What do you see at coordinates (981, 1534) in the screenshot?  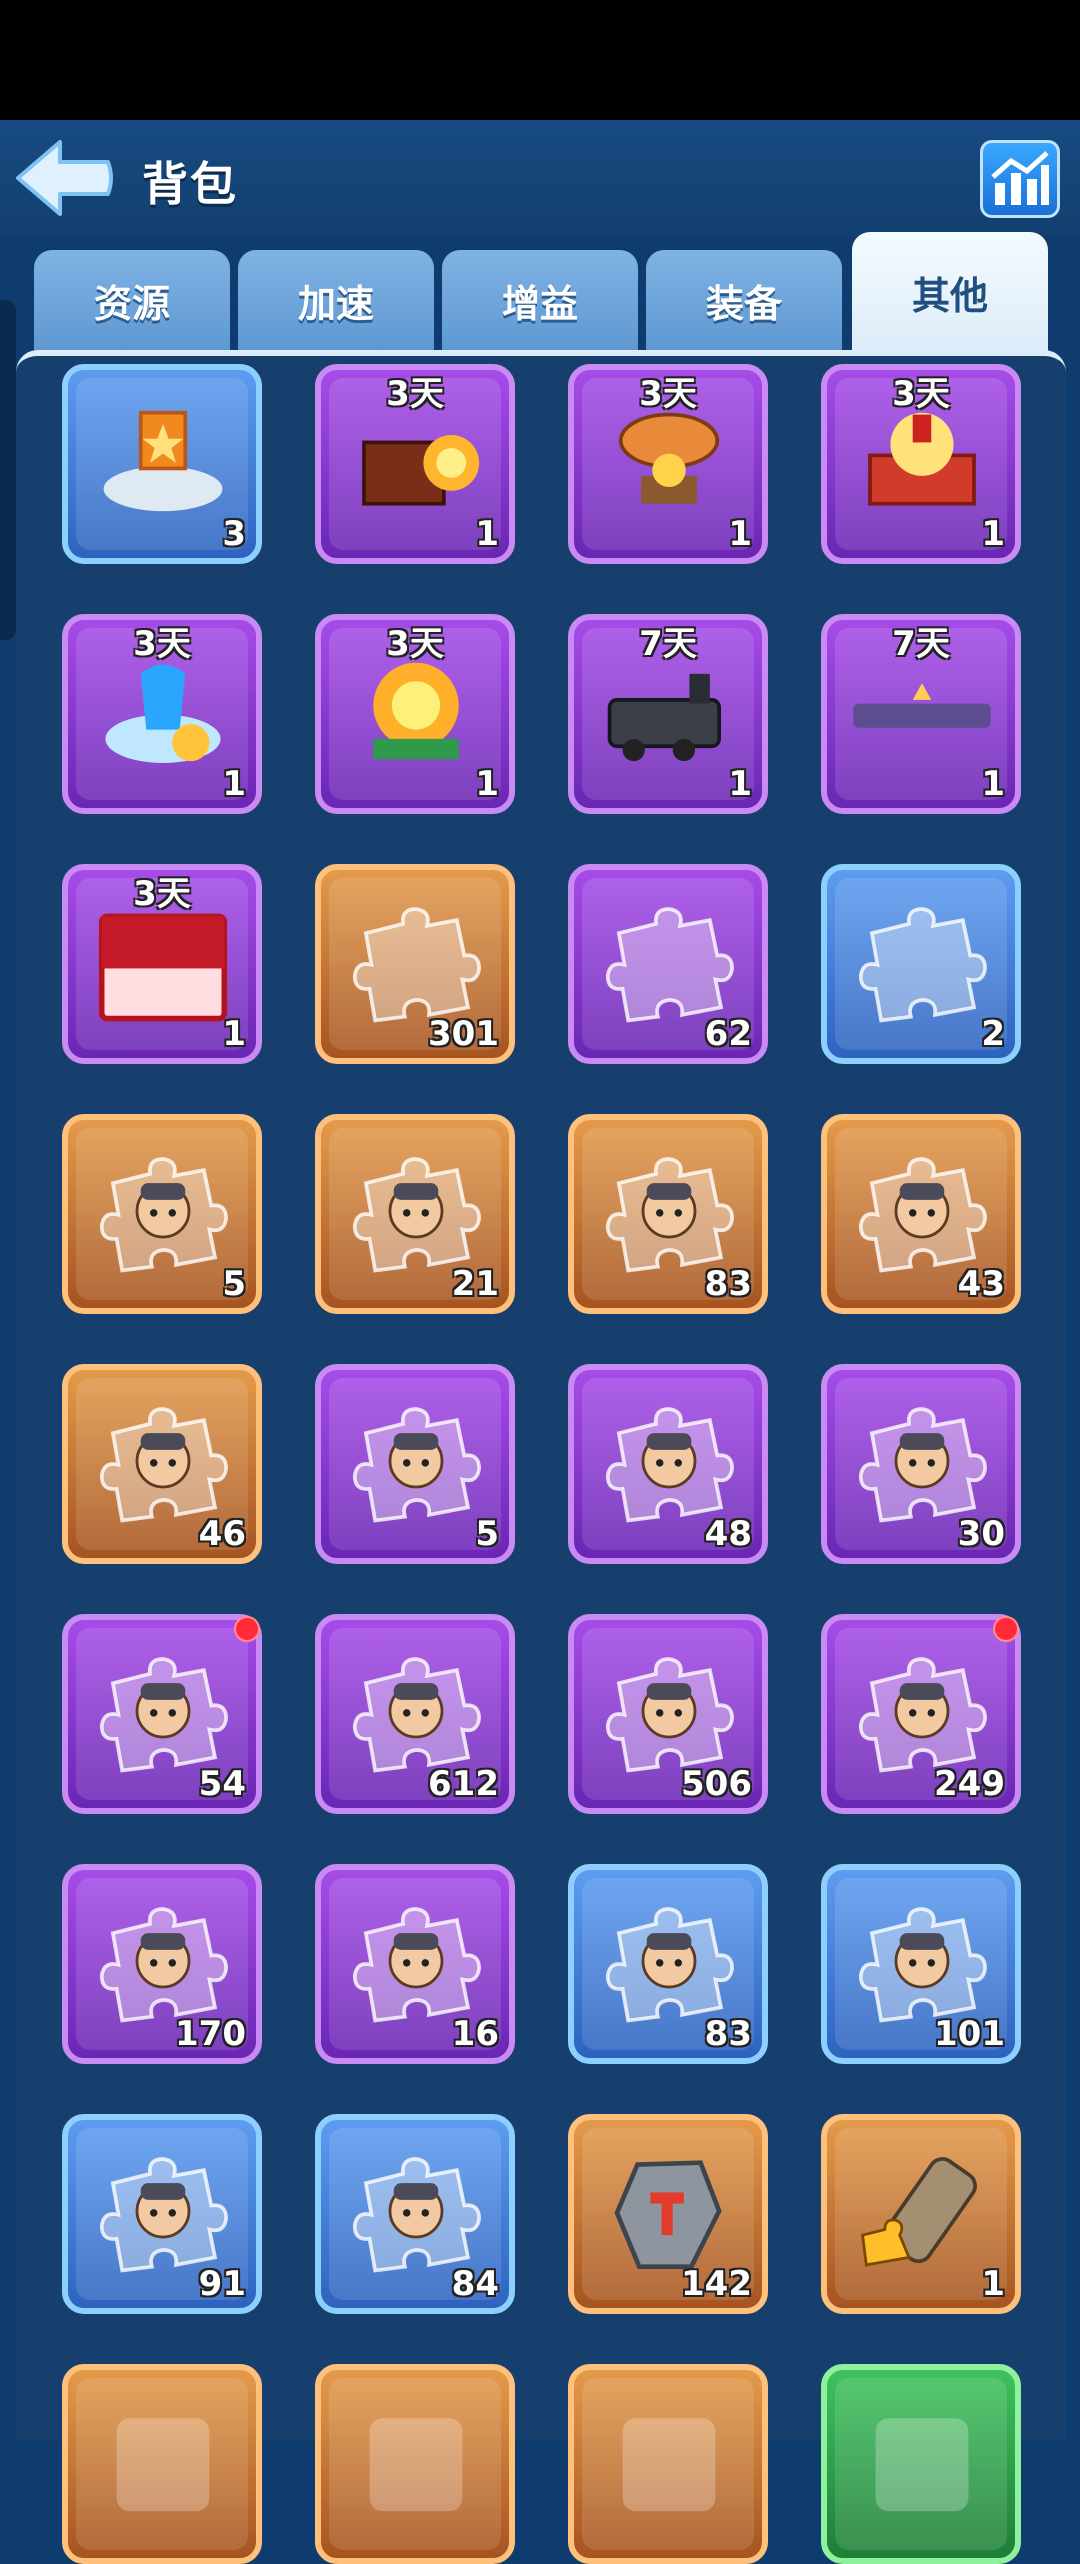 I see `item-count: 30` at bounding box center [981, 1534].